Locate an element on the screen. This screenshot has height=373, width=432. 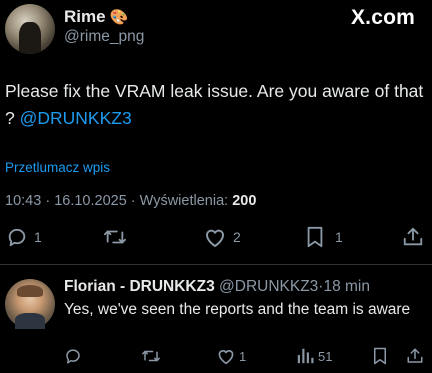
palette-emoji: 🎨 is located at coordinates (119, 17).